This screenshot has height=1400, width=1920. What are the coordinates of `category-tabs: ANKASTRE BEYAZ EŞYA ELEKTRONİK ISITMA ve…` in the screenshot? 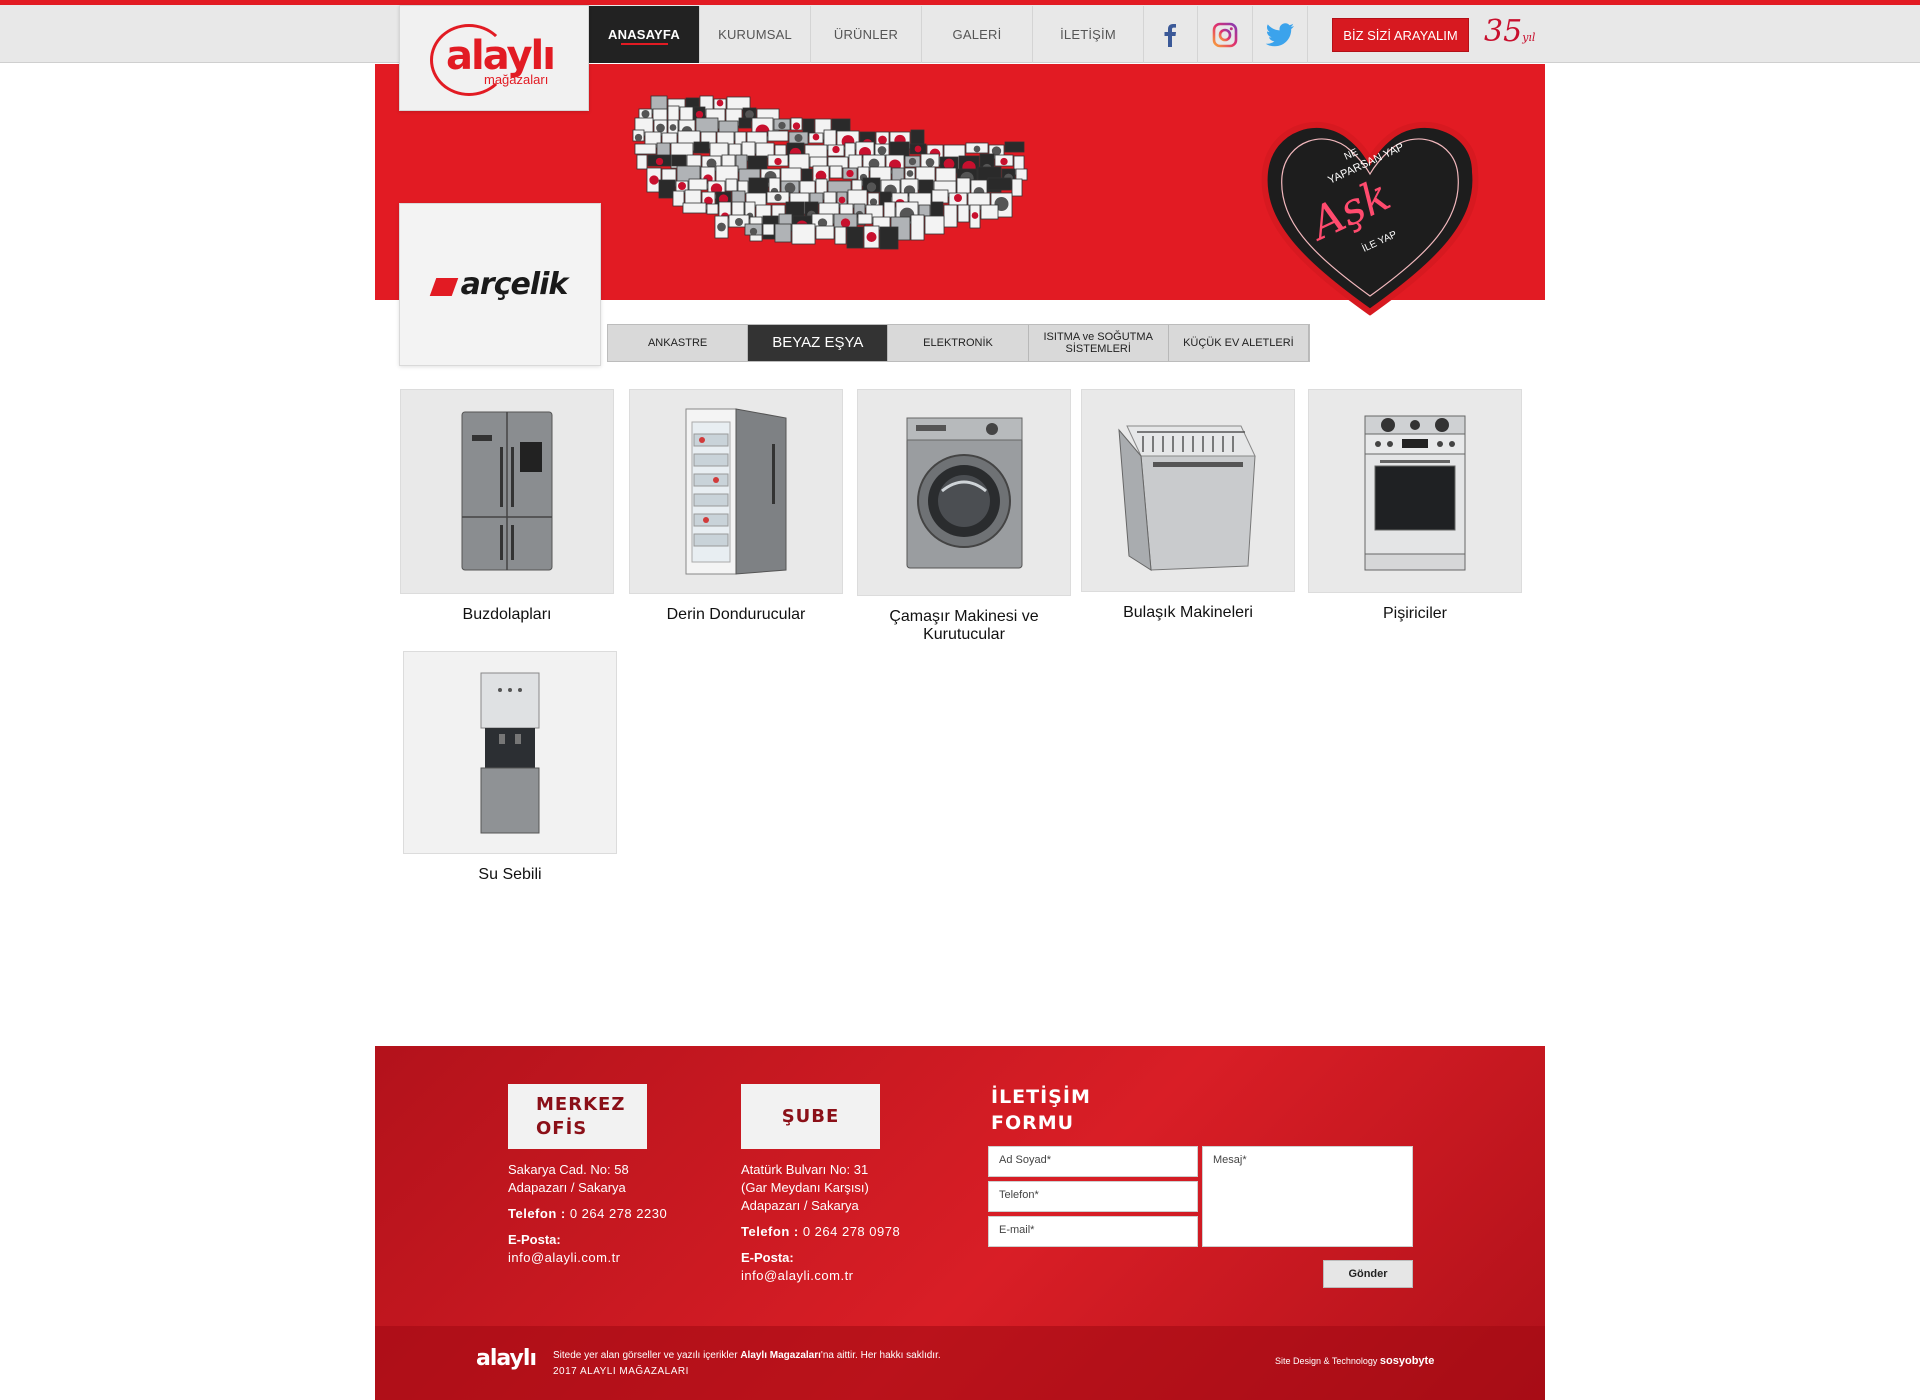 It's located at (958, 343).